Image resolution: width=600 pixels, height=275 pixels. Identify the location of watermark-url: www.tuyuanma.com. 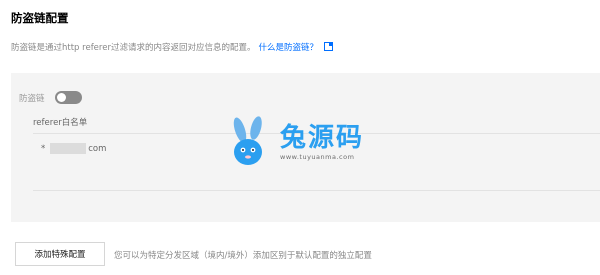
(317, 157).